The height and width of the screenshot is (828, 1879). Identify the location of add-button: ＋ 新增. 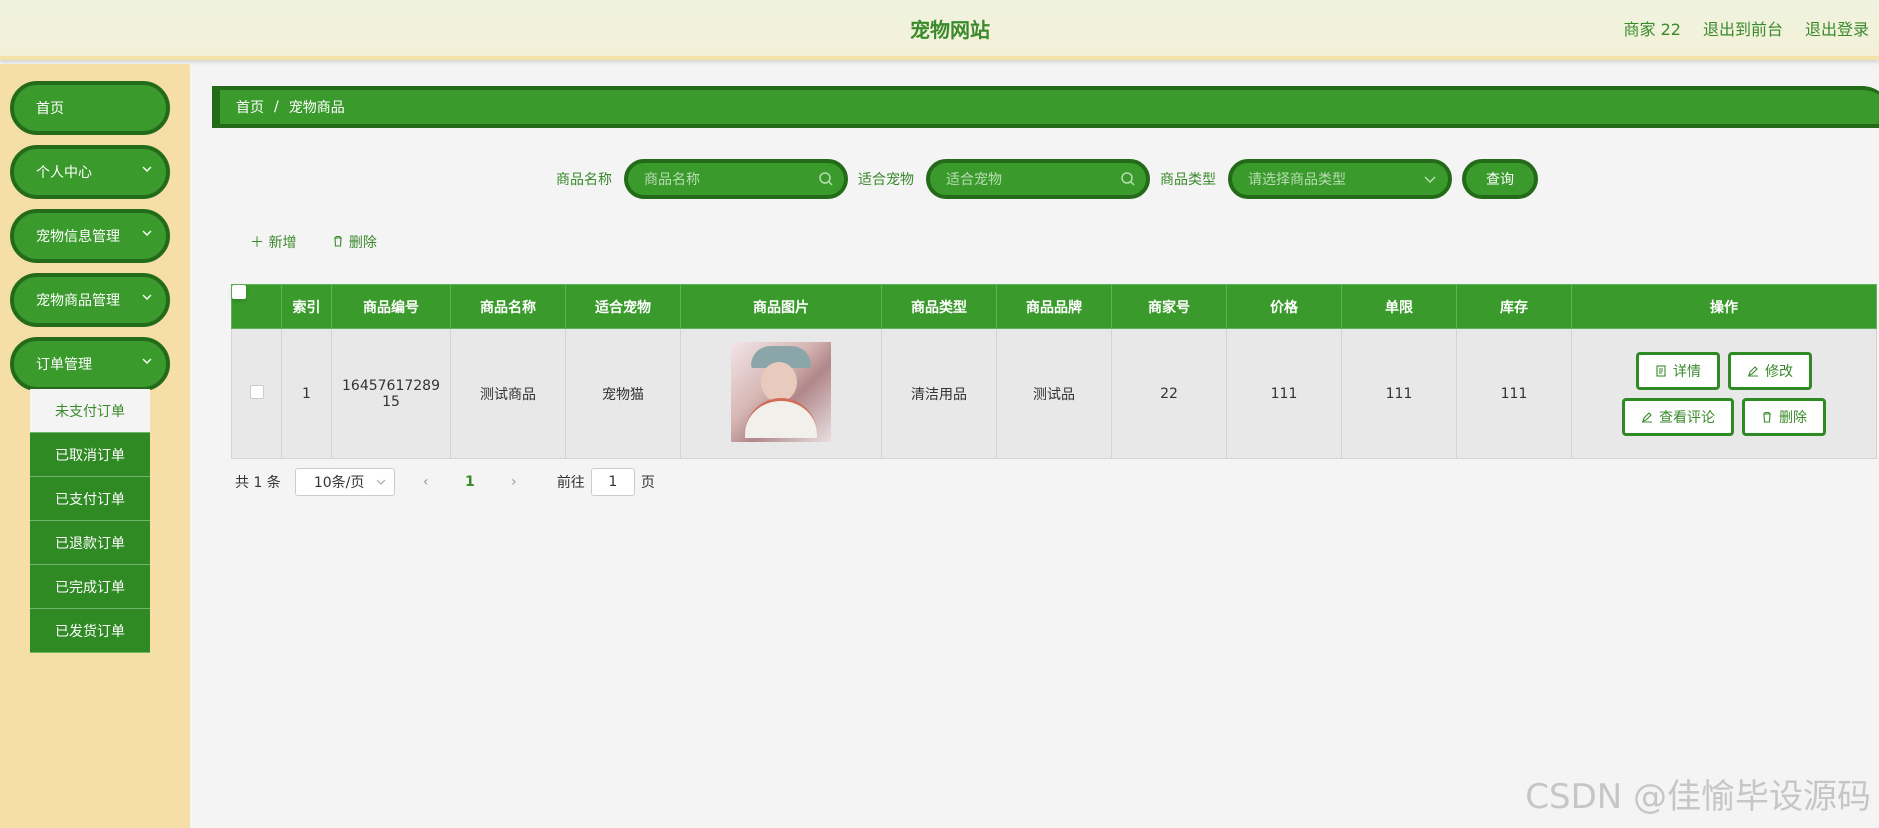
(273, 242).